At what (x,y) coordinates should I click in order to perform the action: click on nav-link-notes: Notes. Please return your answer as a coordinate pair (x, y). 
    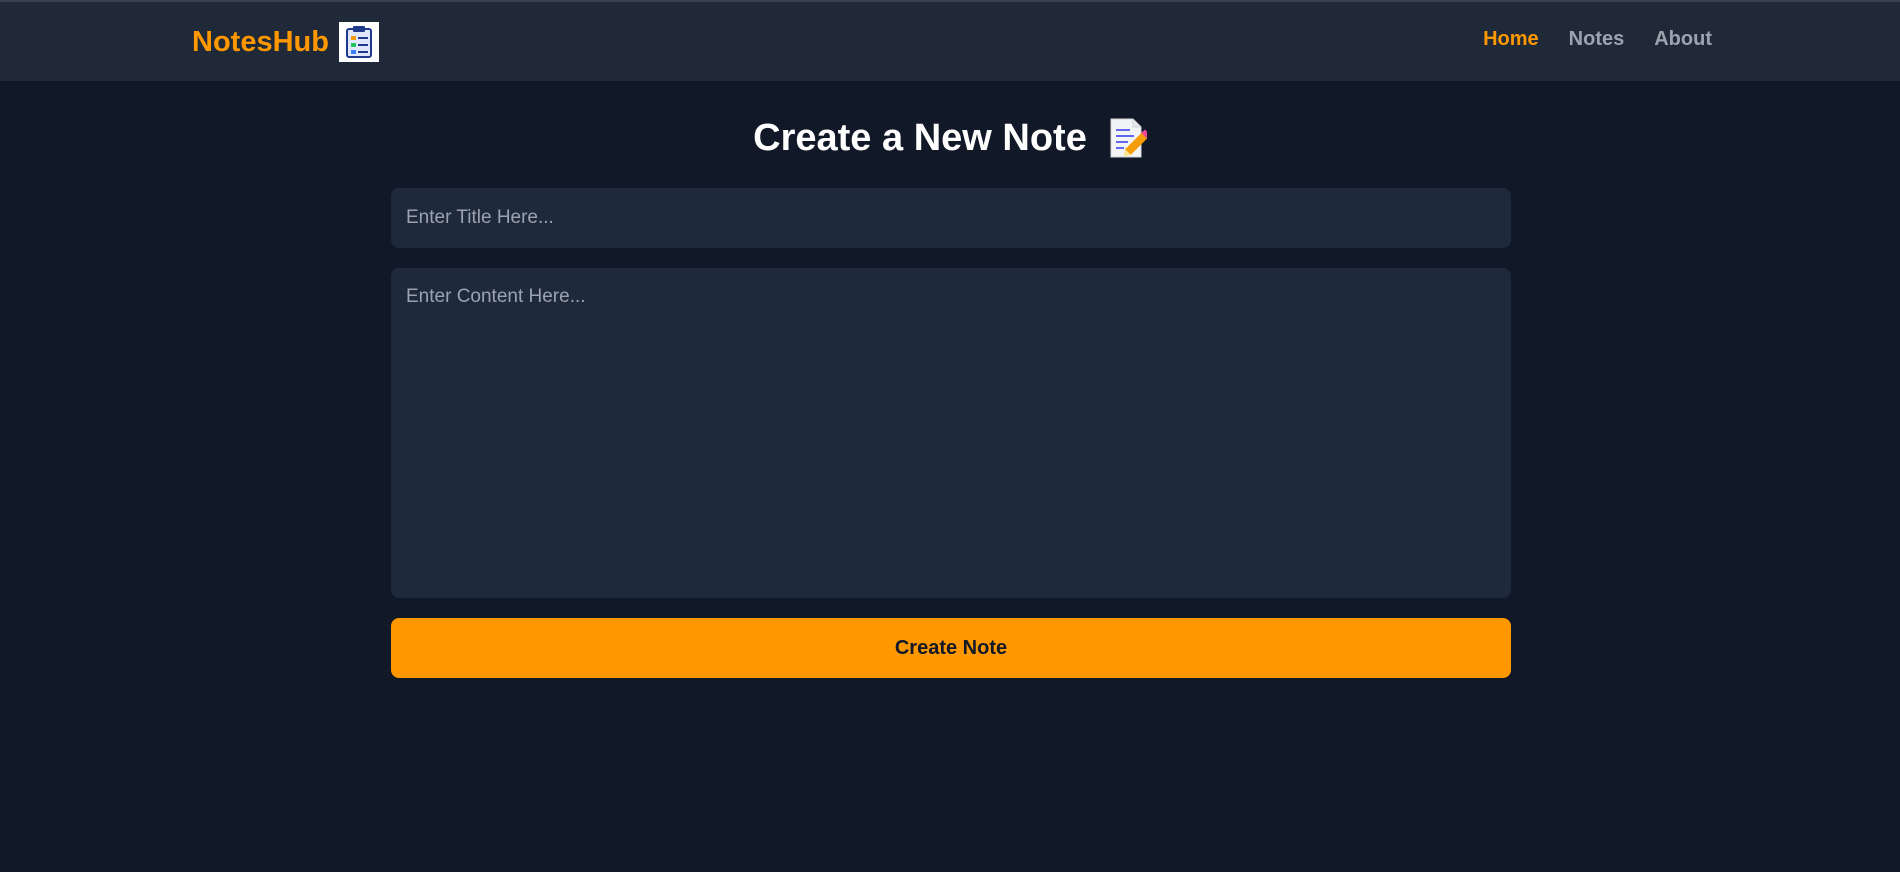
    Looking at the image, I should click on (1597, 39).